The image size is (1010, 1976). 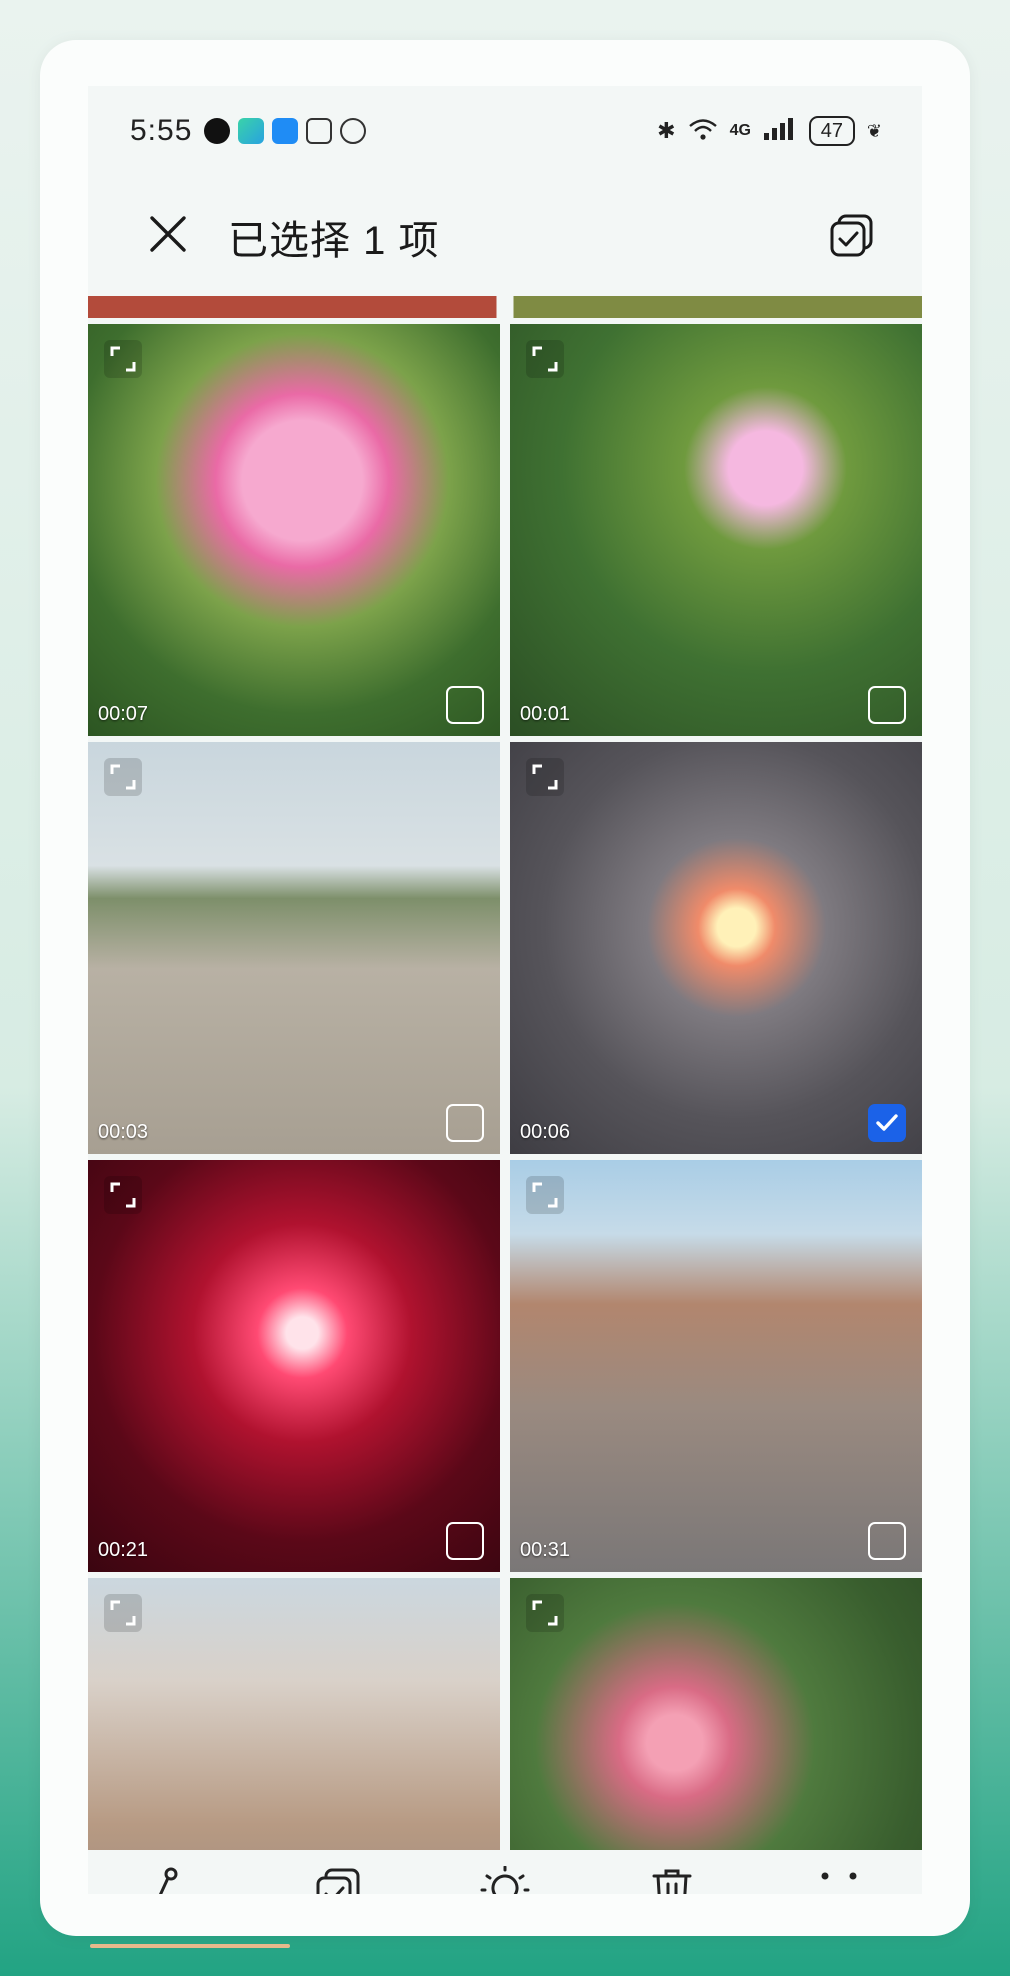 I want to click on notification-icons, so click(x=285, y=131).